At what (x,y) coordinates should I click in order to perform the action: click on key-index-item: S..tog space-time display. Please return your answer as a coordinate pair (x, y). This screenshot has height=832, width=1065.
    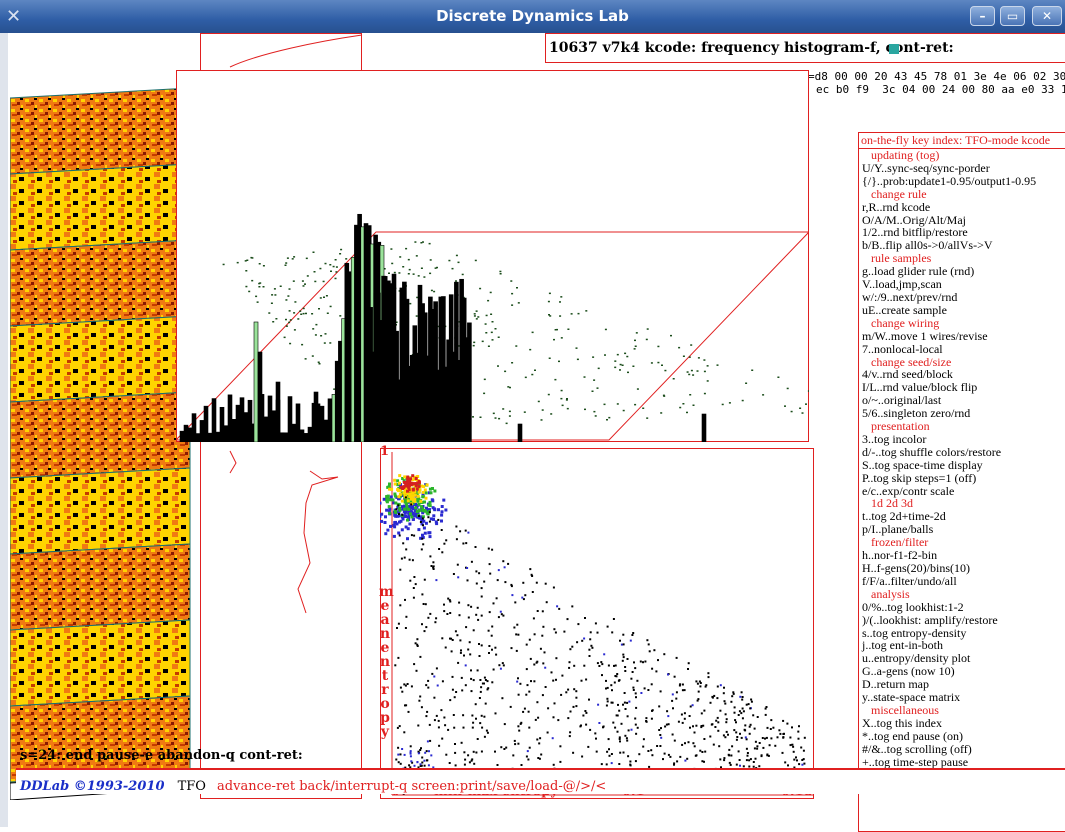
    Looking at the image, I should click on (962, 465).